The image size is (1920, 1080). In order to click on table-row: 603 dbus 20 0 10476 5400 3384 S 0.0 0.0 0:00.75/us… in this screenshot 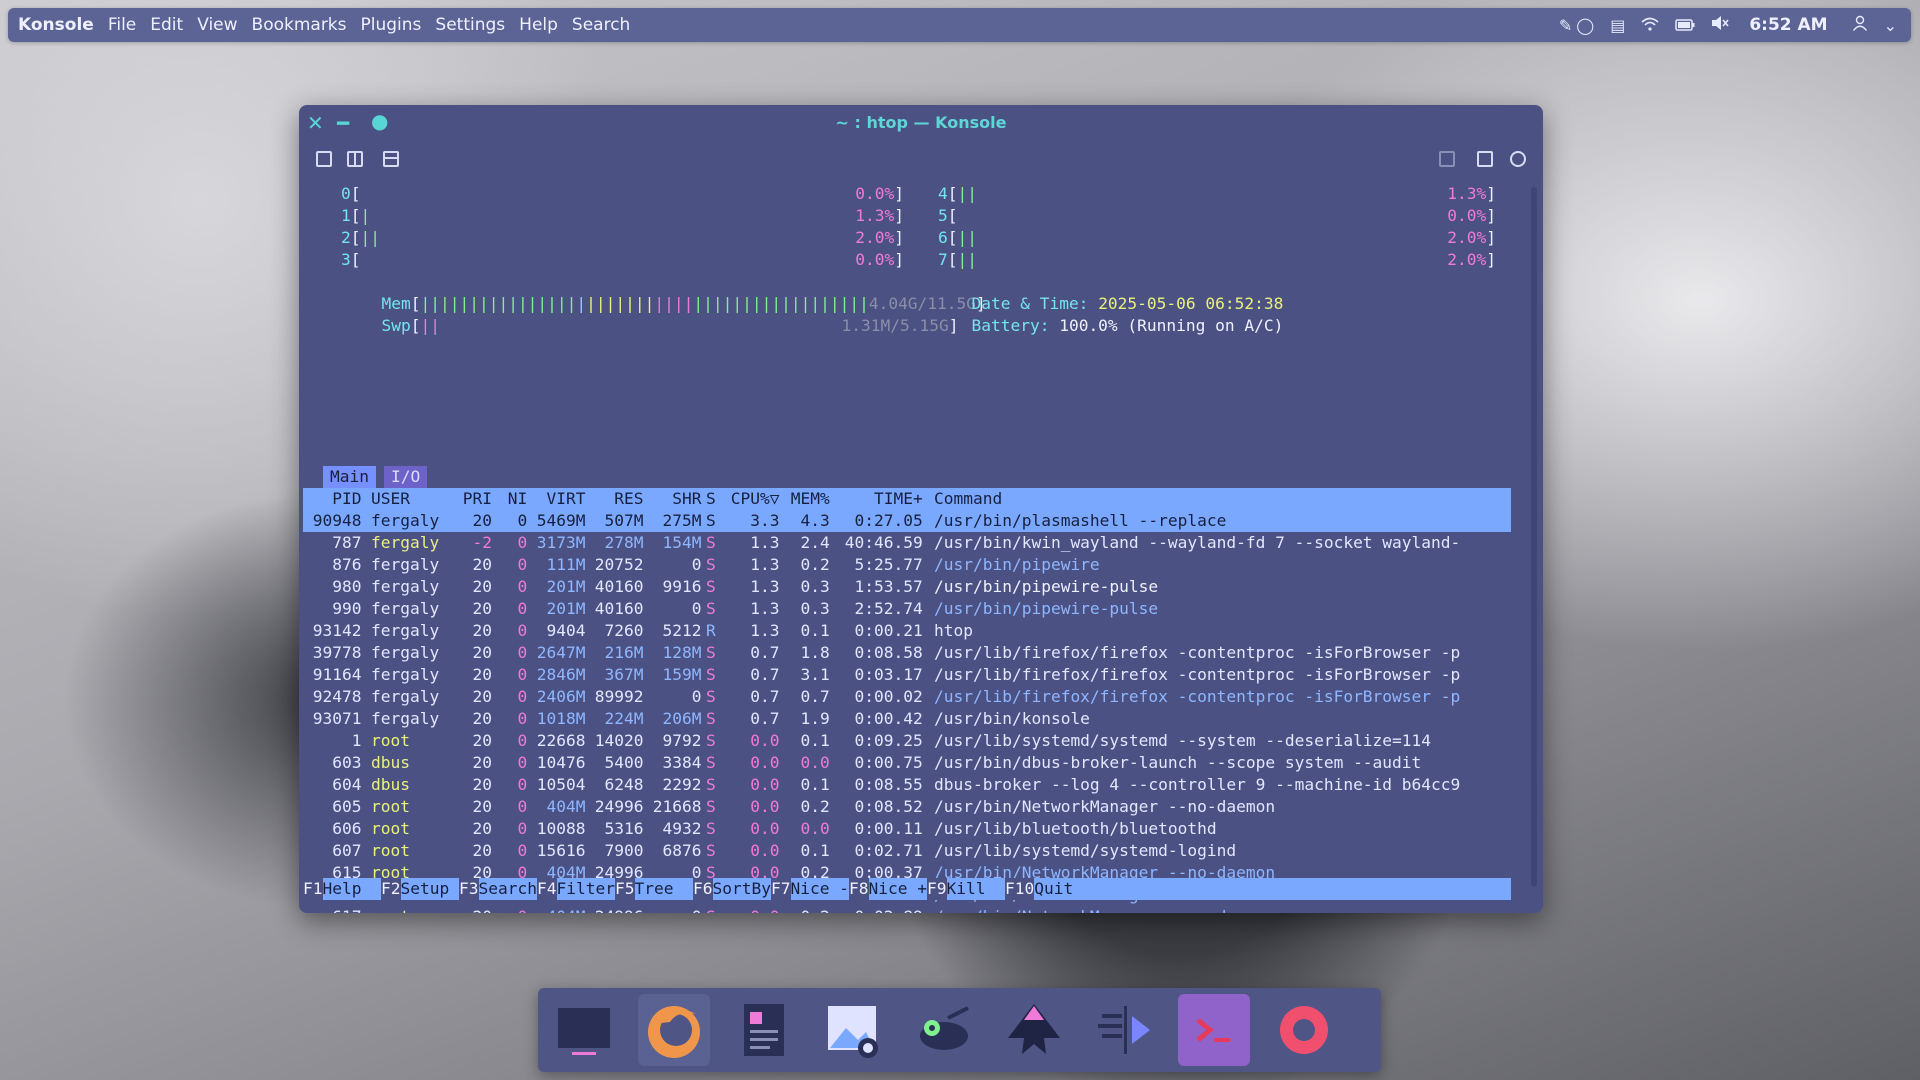, I will do `click(907, 763)`.